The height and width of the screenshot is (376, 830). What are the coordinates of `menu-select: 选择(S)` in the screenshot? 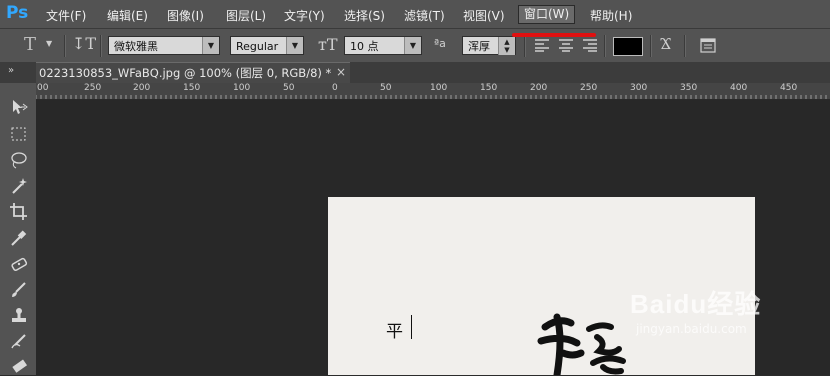 It's located at (364, 15).